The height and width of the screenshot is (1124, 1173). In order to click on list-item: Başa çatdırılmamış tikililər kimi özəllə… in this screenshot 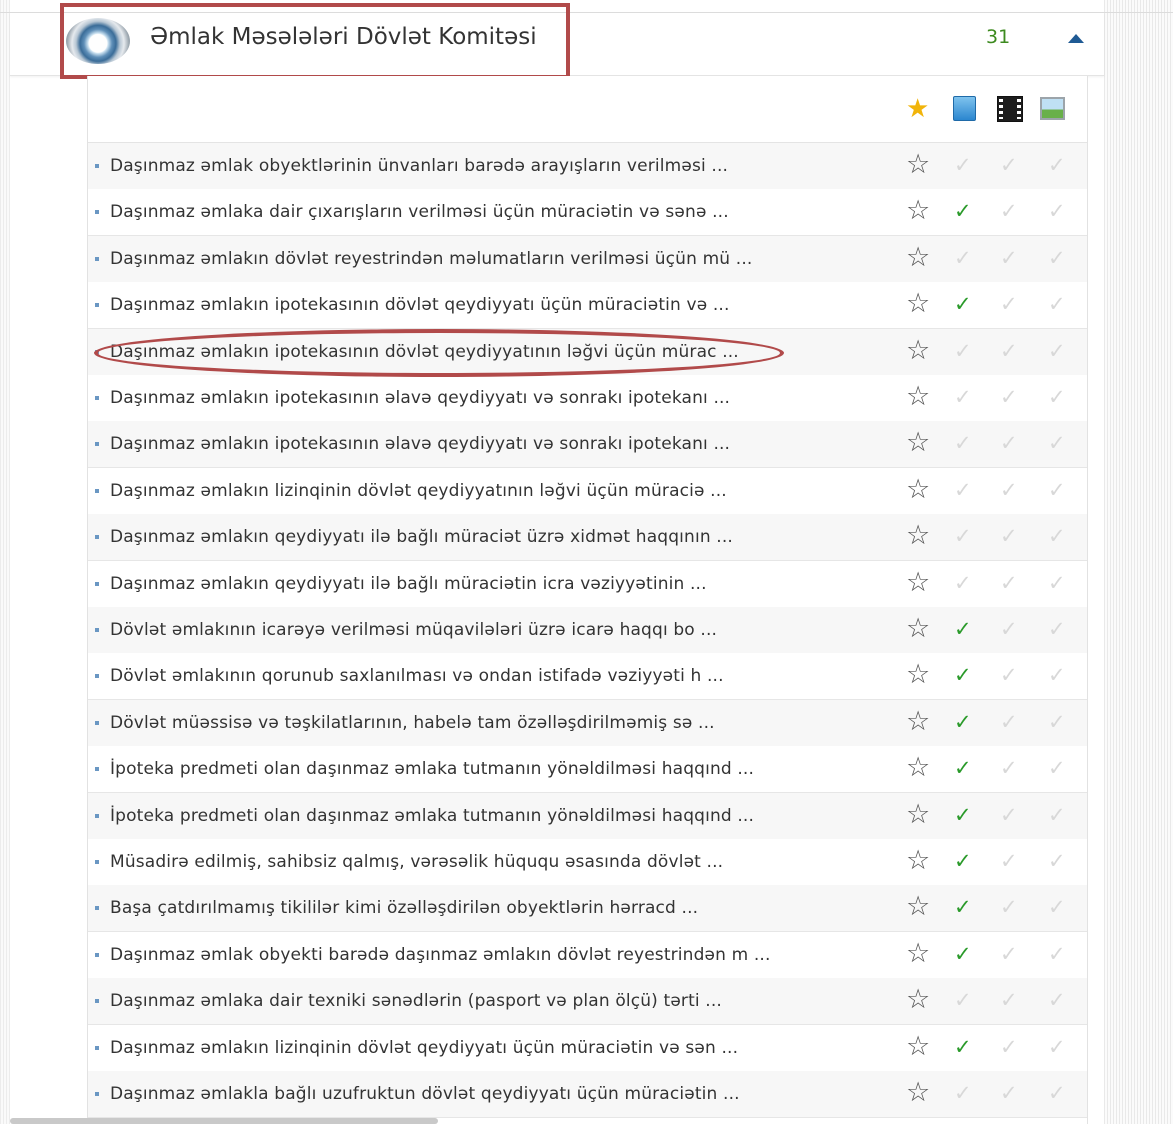, I will do `click(587, 909)`.